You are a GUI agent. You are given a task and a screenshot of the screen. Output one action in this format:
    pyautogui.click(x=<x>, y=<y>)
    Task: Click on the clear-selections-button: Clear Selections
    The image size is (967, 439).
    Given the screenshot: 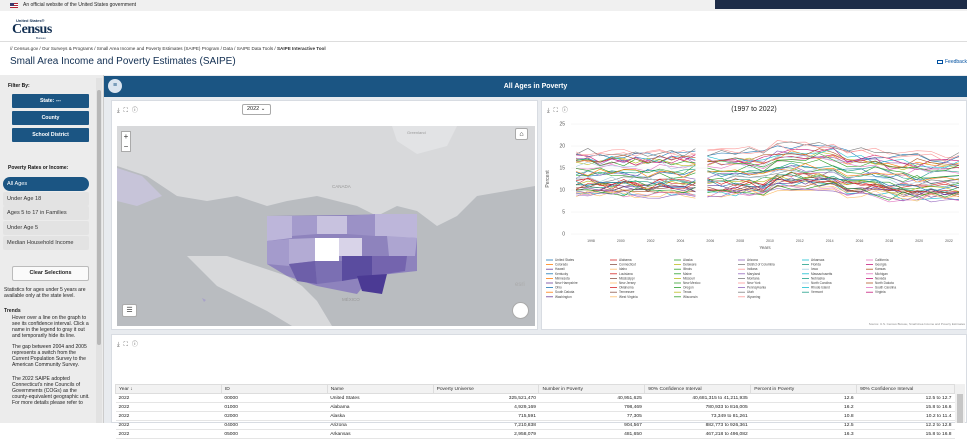 What is the action you would take?
    pyautogui.click(x=50, y=273)
    